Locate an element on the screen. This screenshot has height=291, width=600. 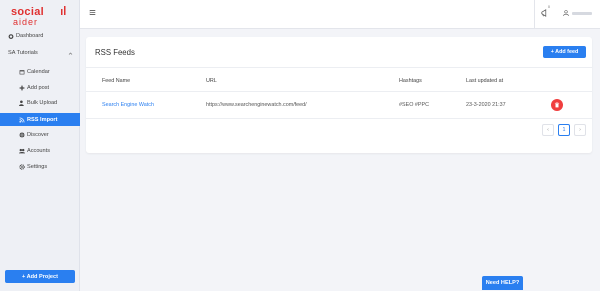
column-header-feed-name: Feed Name is located at coordinates (116, 81).